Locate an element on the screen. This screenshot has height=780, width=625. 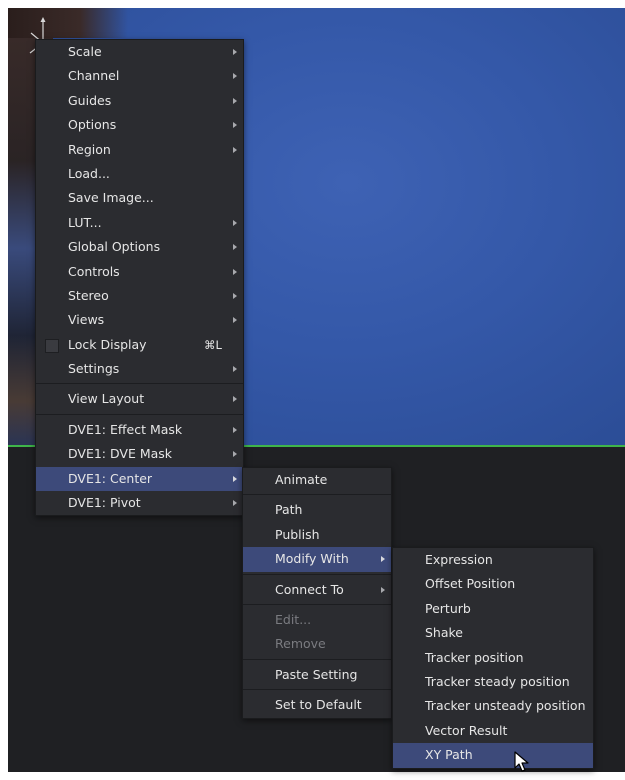
menu-item-views: Views is located at coordinates (139, 320).